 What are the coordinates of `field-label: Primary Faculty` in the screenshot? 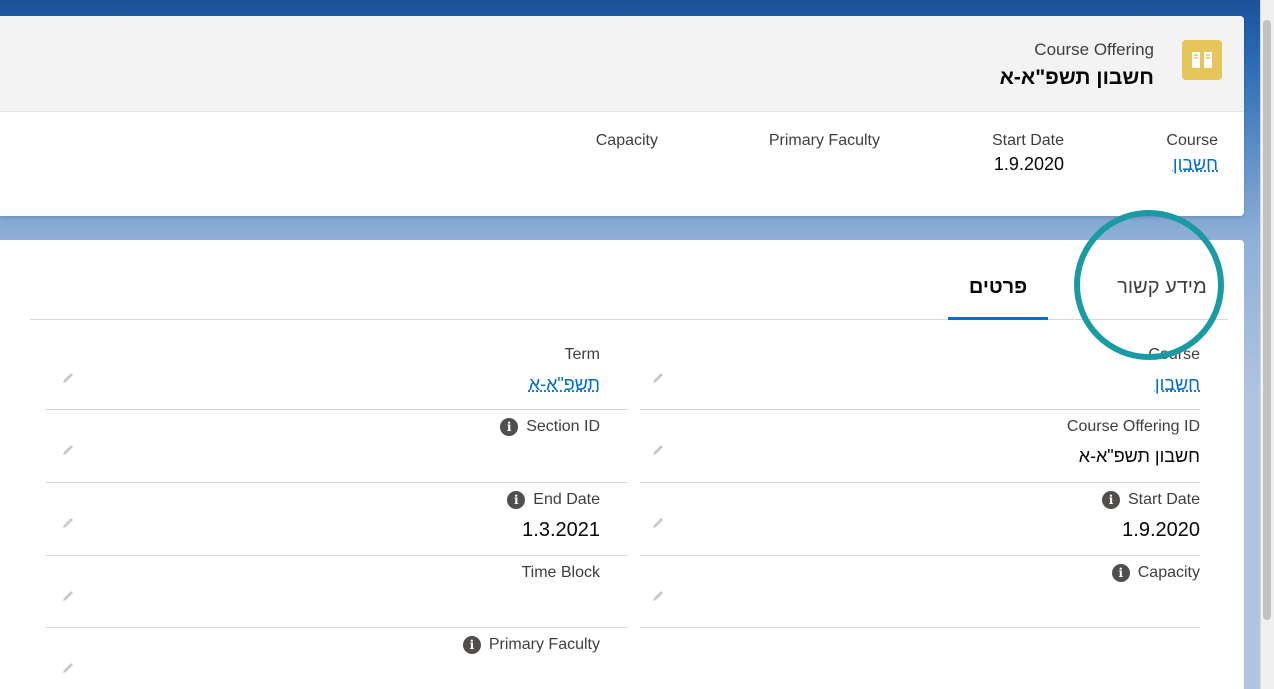 It's located at (544, 644).